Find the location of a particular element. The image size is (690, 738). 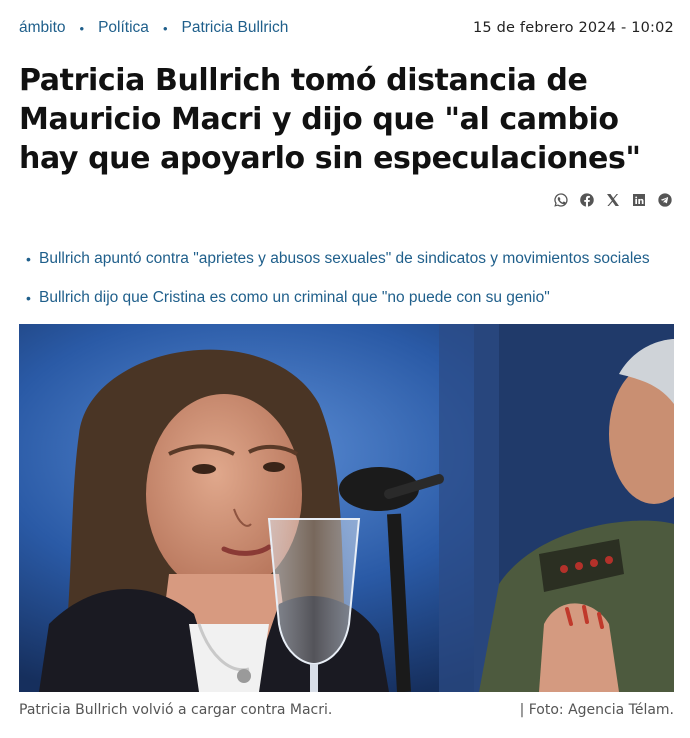

whatsapp-icon is located at coordinates (561, 200).